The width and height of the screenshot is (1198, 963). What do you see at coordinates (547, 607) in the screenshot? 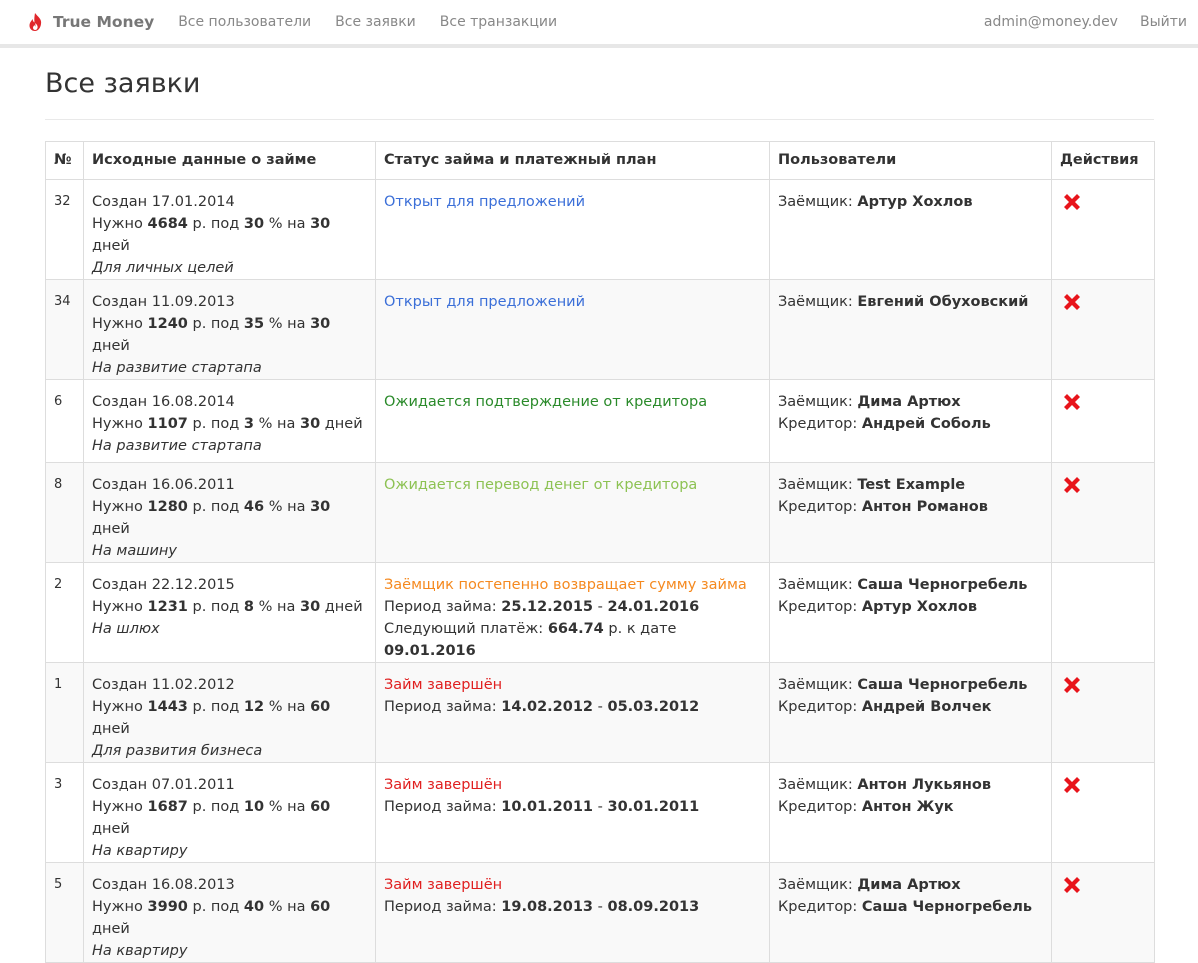
I see `period-start: 25.12.2015` at bounding box center [547, 607].